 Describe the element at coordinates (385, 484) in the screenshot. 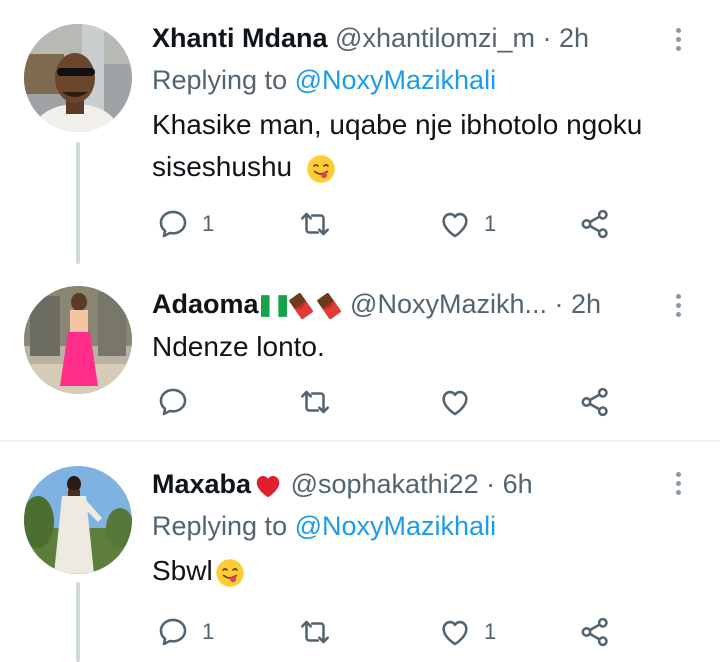

I see `author-handle: @sophakathi22` at that location.